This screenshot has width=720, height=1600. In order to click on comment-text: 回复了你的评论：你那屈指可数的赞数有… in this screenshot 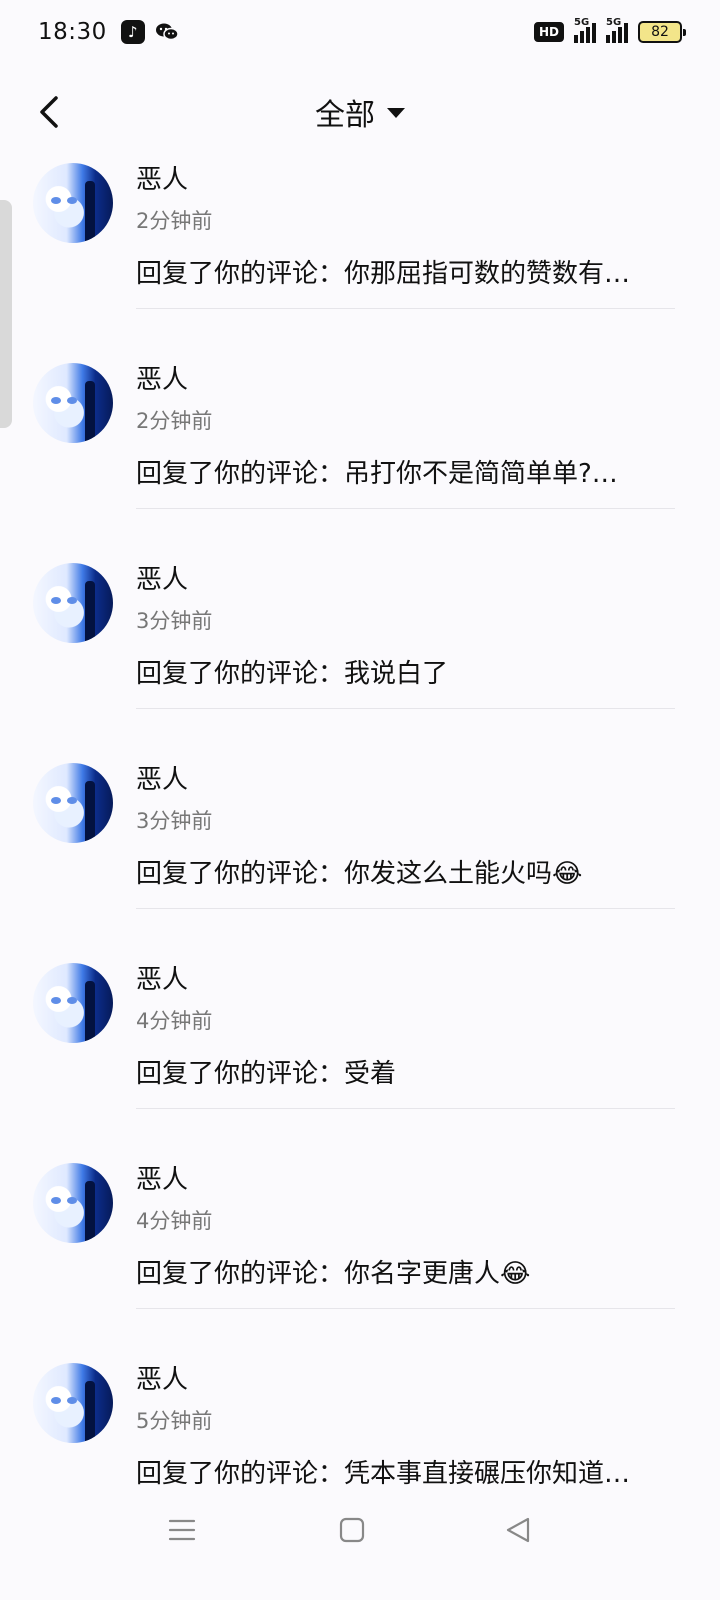, I will do `click(383, 271)`.